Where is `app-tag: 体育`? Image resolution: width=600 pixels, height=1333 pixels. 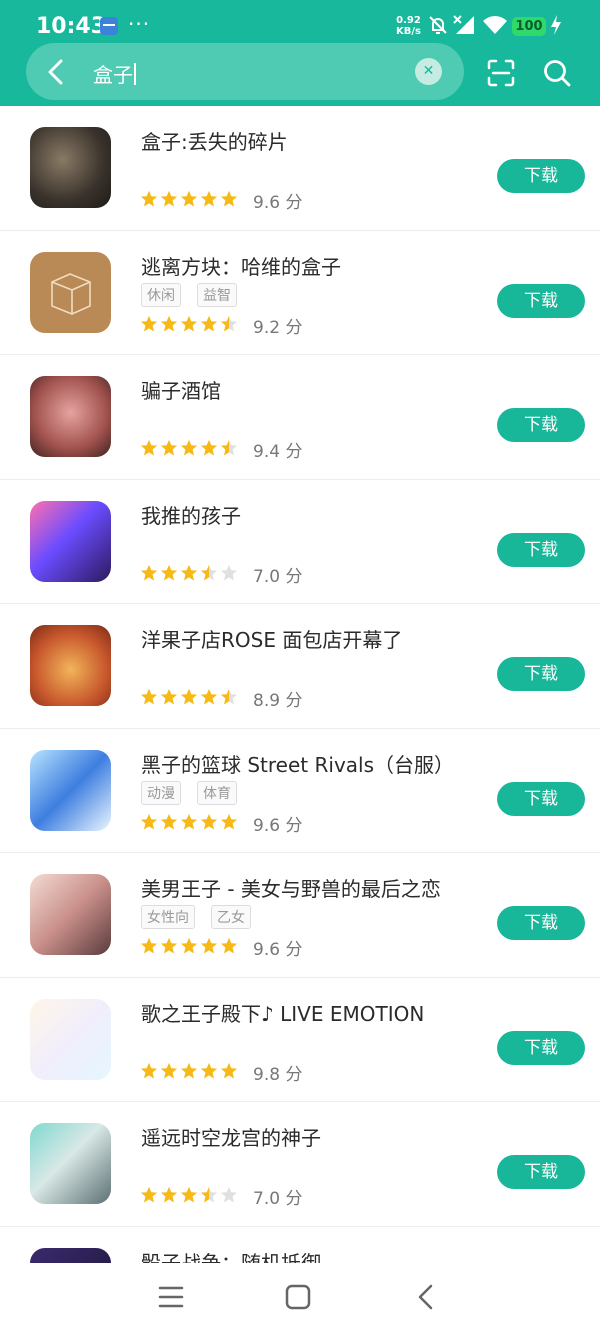 app-tag: 体育 is located at coordinates (217, 792).